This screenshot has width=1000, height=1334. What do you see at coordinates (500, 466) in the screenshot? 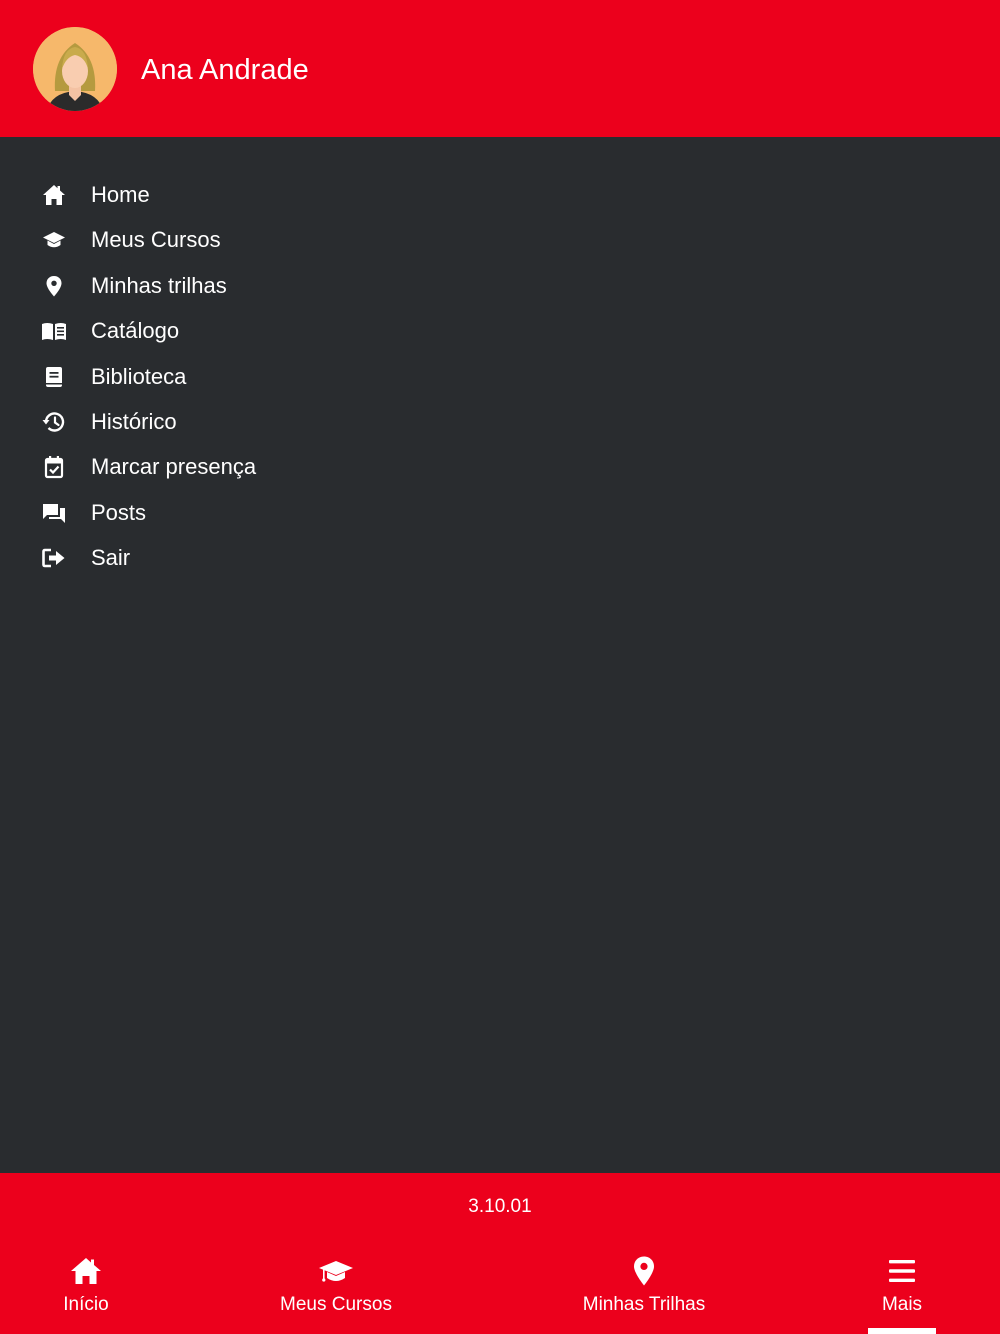
I see `menu-item-marcar-presenca: Marcar presença` at bounding box center [500, 466].